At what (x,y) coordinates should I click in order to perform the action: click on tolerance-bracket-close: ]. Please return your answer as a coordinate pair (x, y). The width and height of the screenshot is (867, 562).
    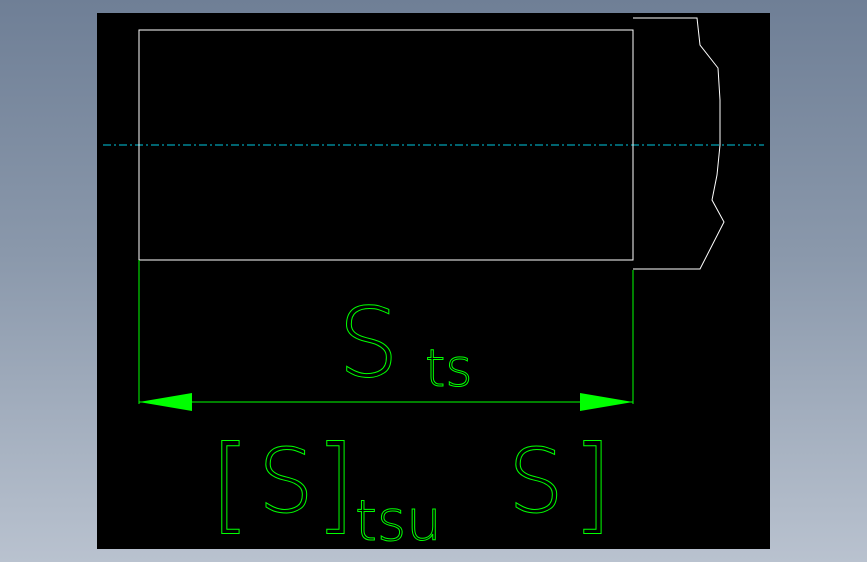
    Looking at the image, I should click on (335, 484).